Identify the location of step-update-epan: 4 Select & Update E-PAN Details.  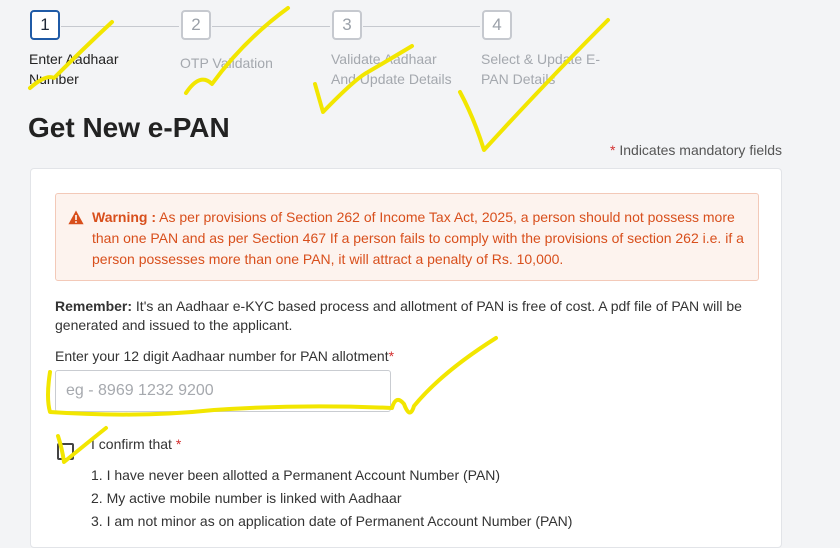
(540, 48).